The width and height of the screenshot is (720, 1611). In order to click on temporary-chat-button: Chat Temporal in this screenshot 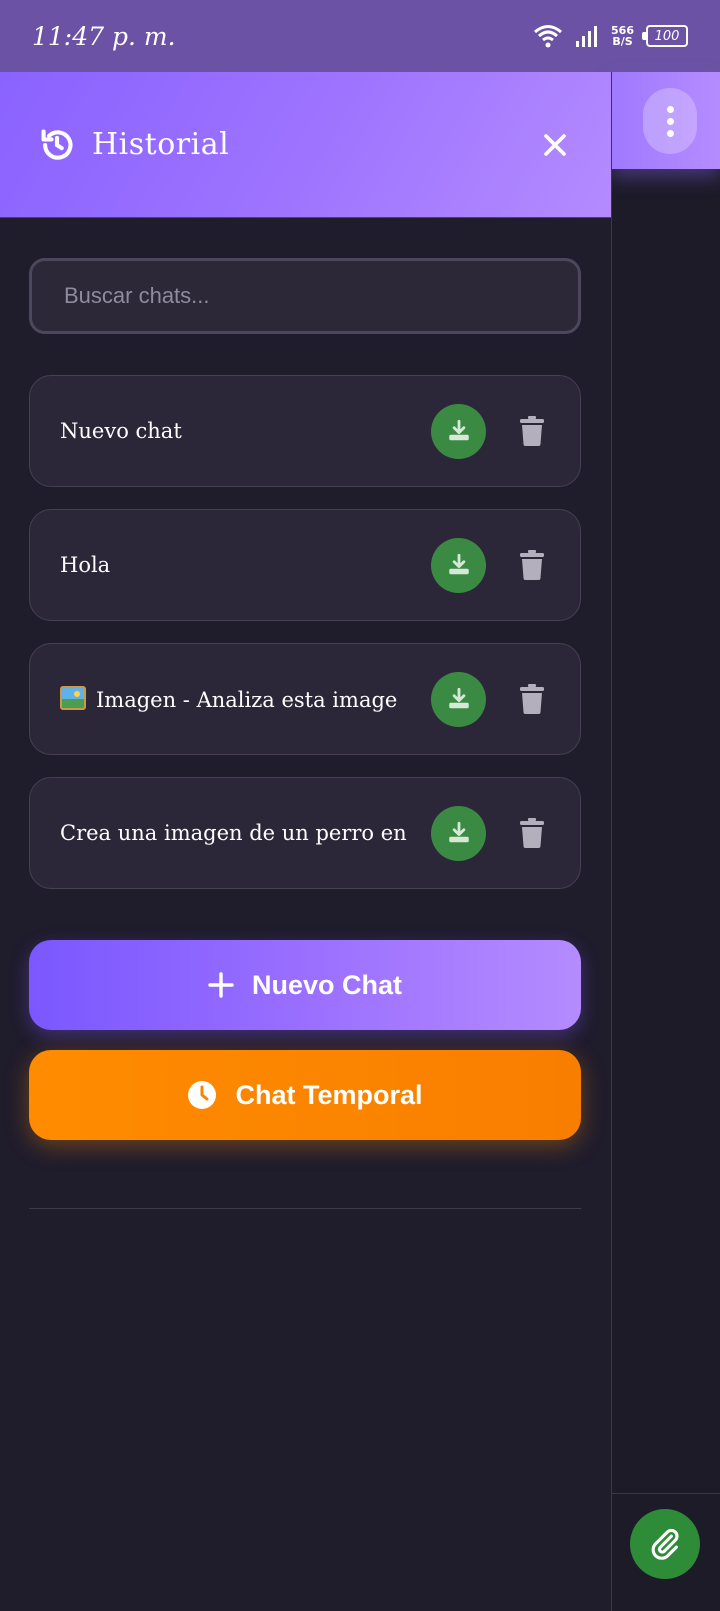, I will do `click(305, 1095)`.